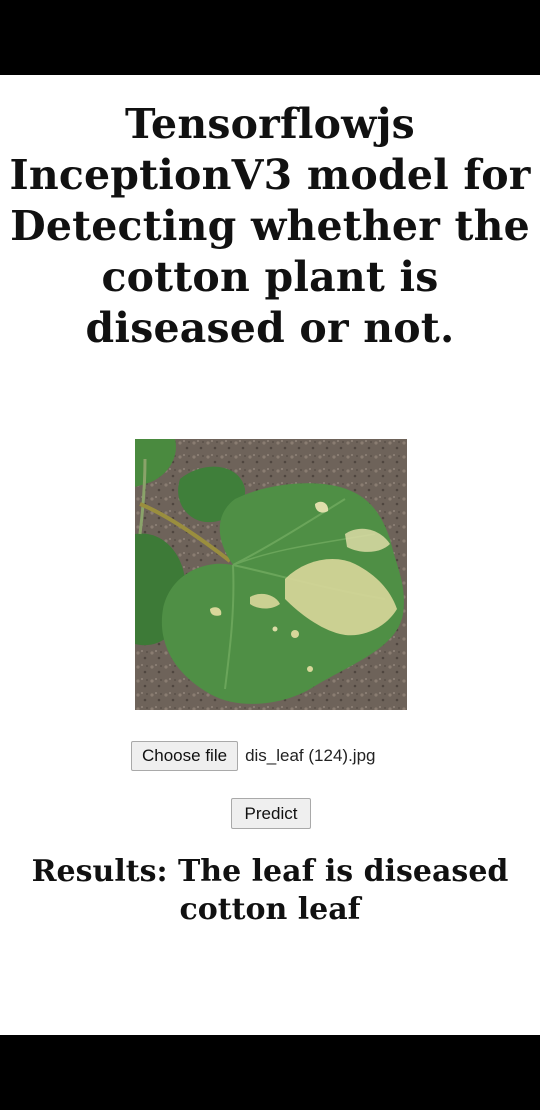 This screenshot has height=1110, width=540. I want to click on file-input-row: Choose file dis_leaf (124).jpg, so click(253, 756).